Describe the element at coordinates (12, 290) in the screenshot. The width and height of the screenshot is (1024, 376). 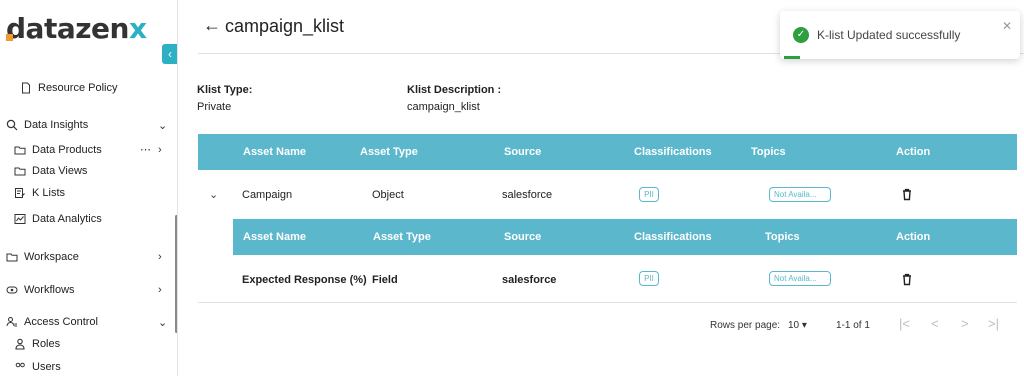
I see `workflow-icon` at that location.